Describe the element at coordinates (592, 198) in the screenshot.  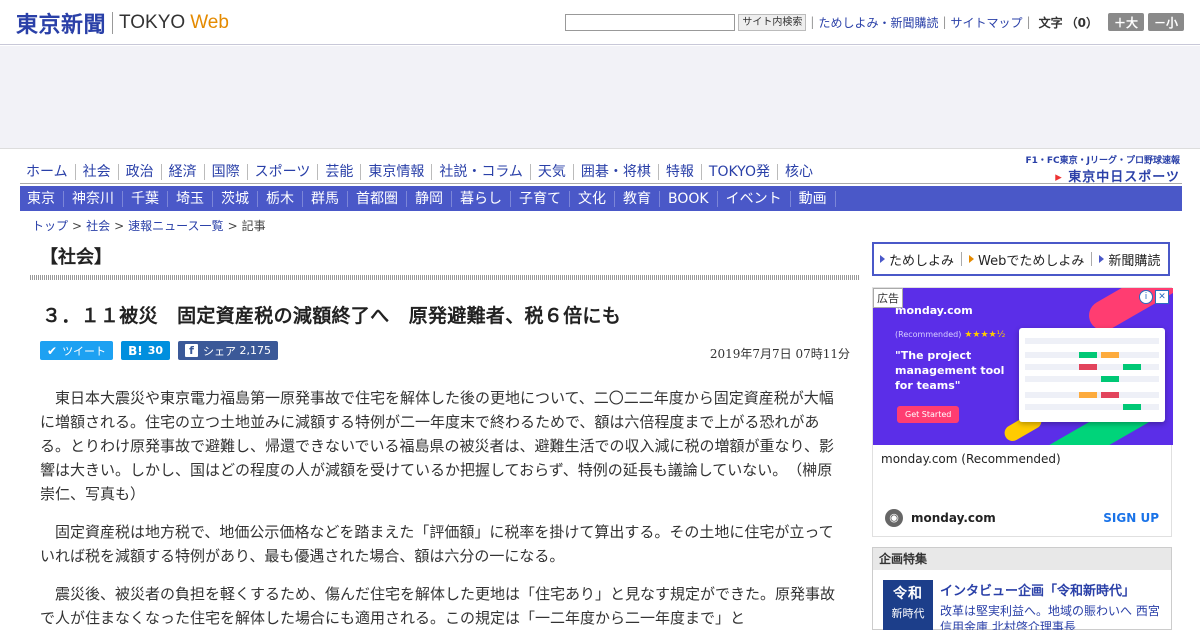
I see `subnav-item-culture: 文化` at that location.